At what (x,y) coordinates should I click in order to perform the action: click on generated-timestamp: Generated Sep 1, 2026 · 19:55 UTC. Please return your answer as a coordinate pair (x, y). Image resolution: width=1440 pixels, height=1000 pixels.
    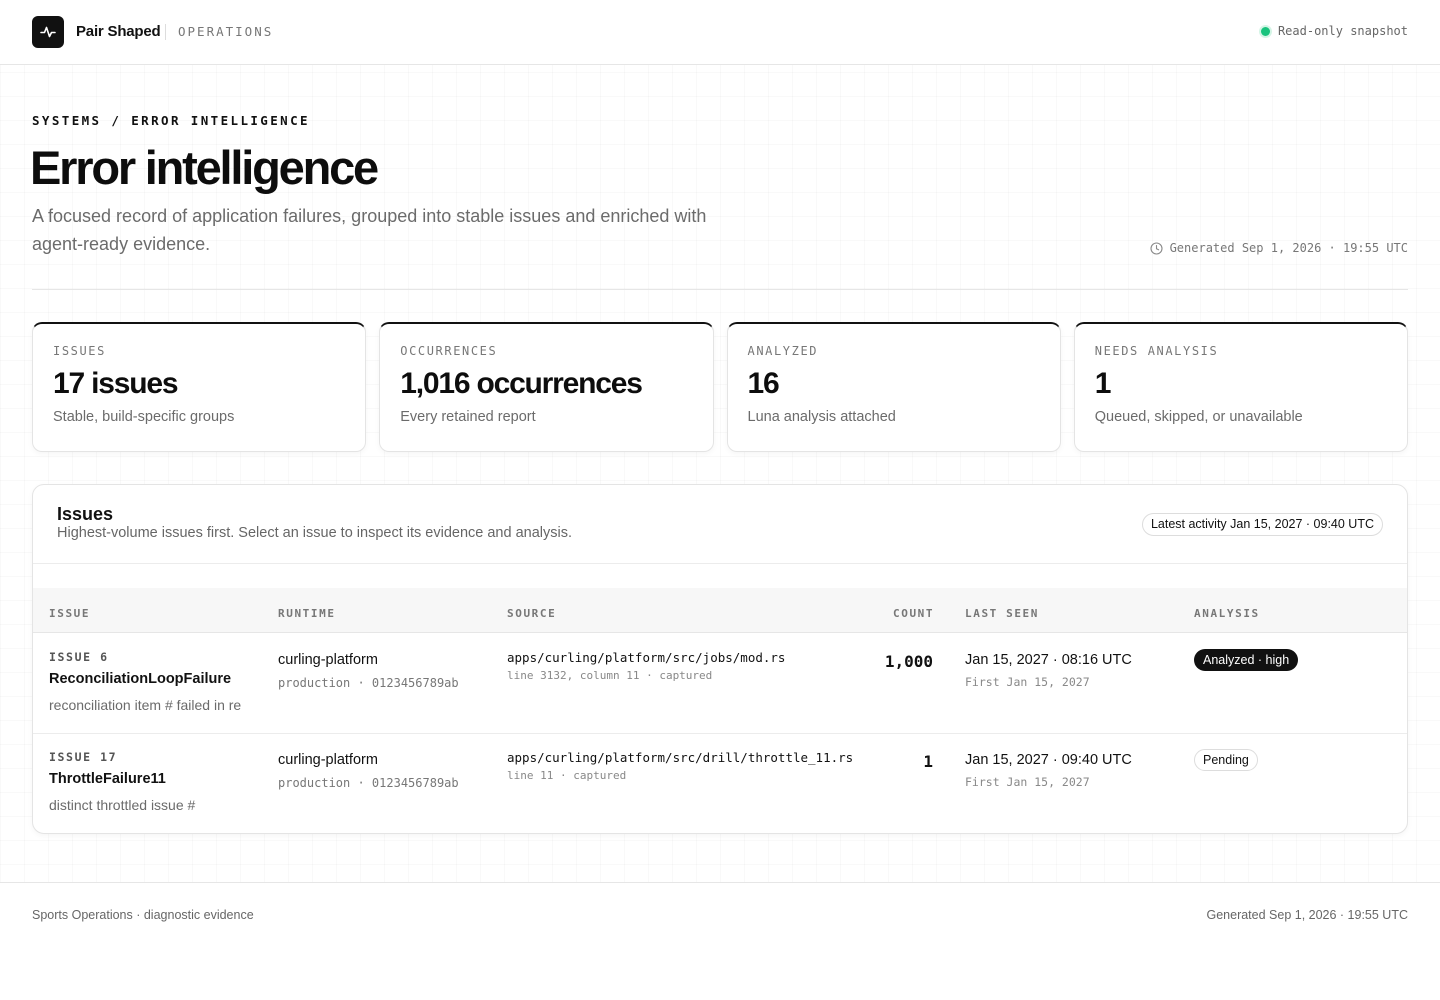
    Looking at the image, I should click on (1279, 248).